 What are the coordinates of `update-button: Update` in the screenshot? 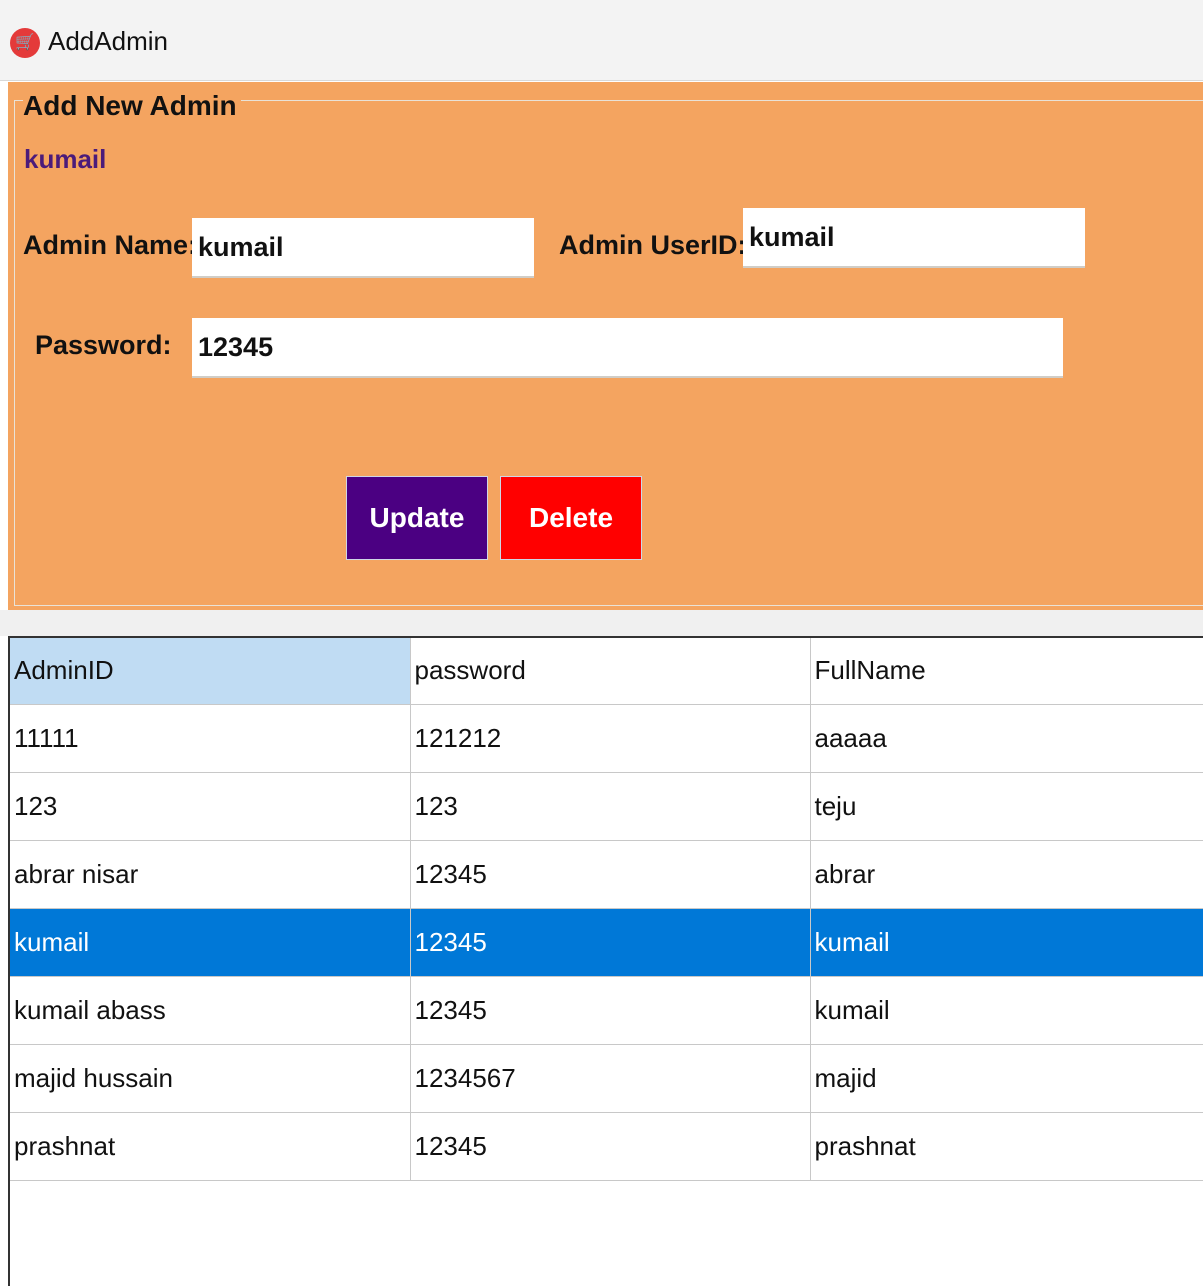 It's located at (417, 518).